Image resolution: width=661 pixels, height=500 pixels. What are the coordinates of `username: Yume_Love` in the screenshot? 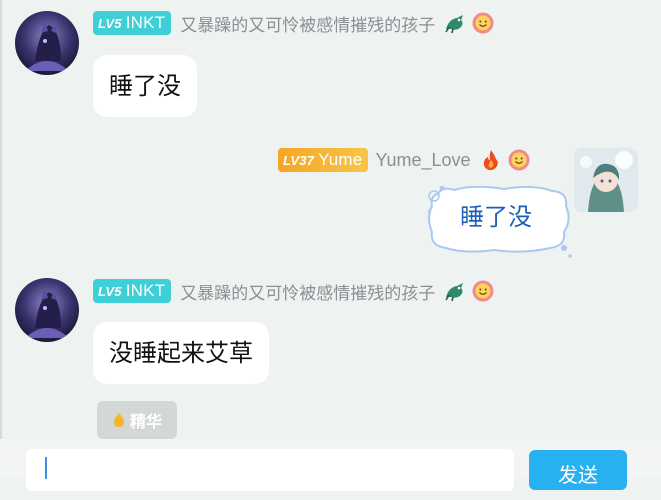 It's located at (422, 160).